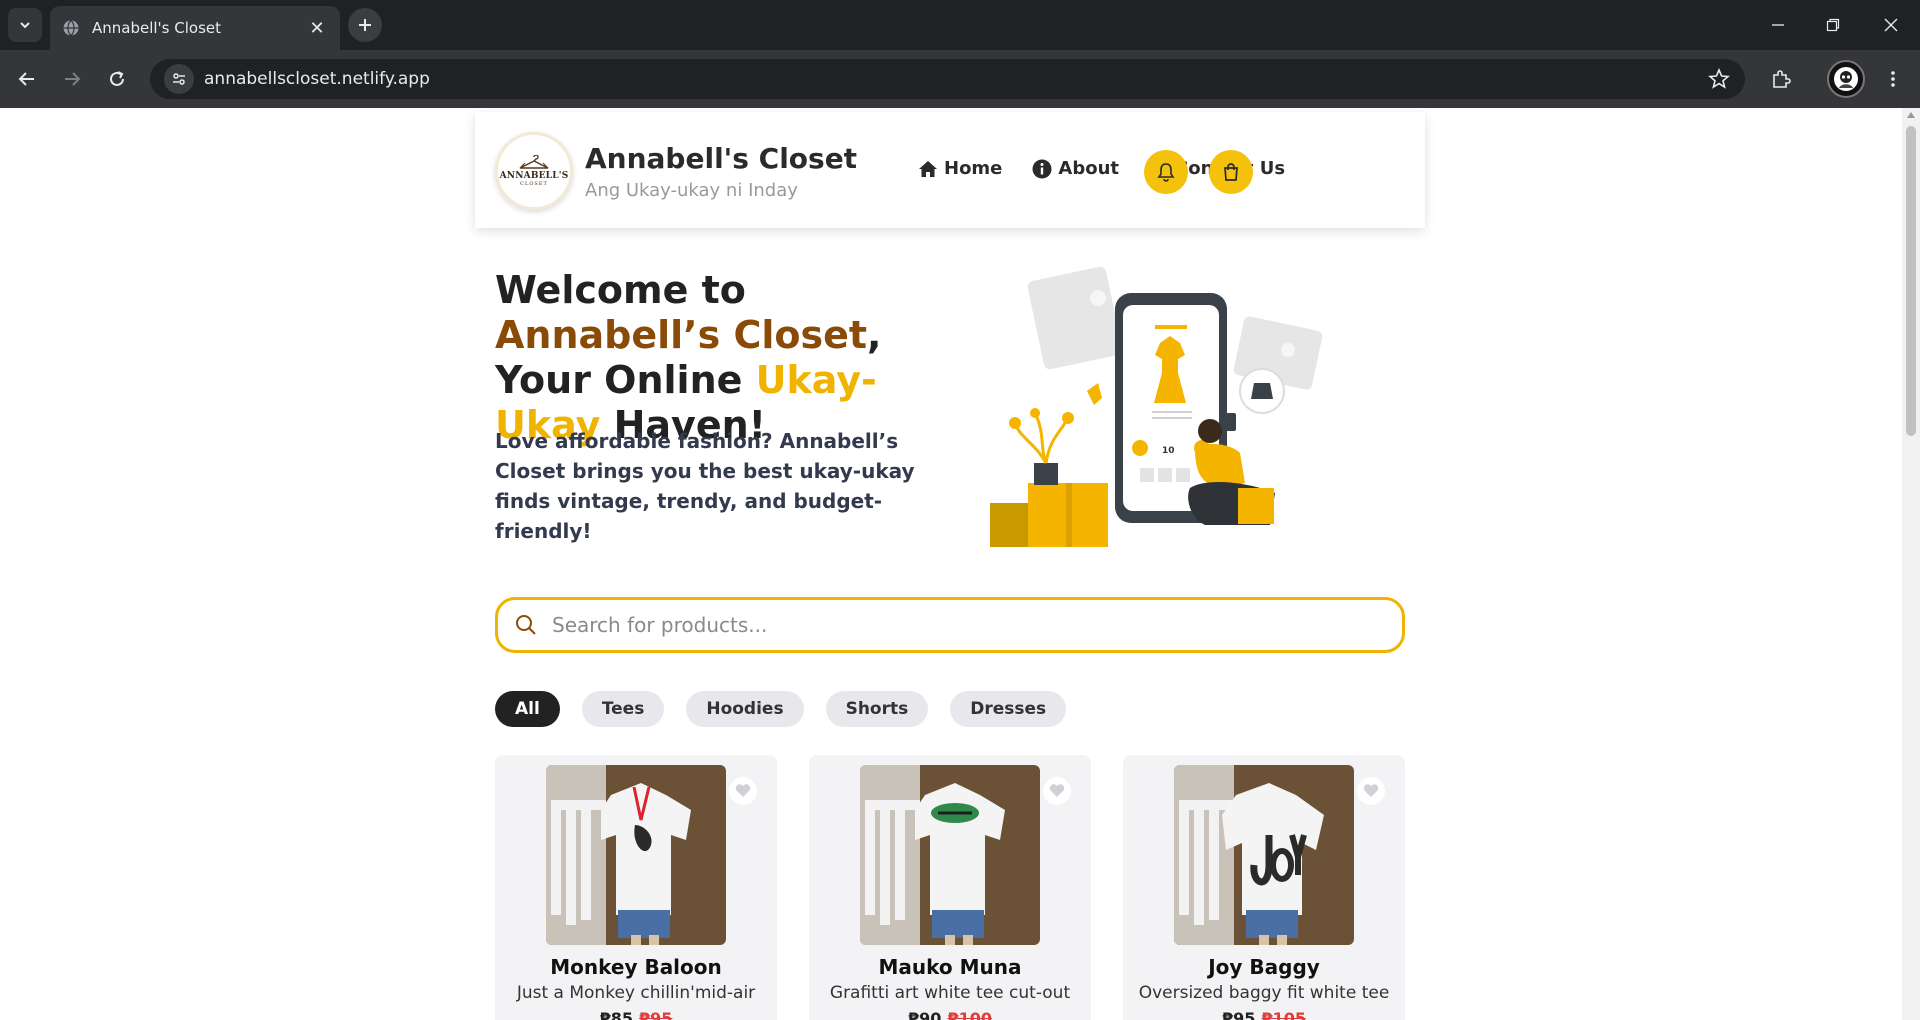 This screenshot has height=1020, width=1920. What do you see at coordinates (1264, 967) in the screenshot?
I see `product-name: Joy Baggy` at bounding box center [1264, 967].